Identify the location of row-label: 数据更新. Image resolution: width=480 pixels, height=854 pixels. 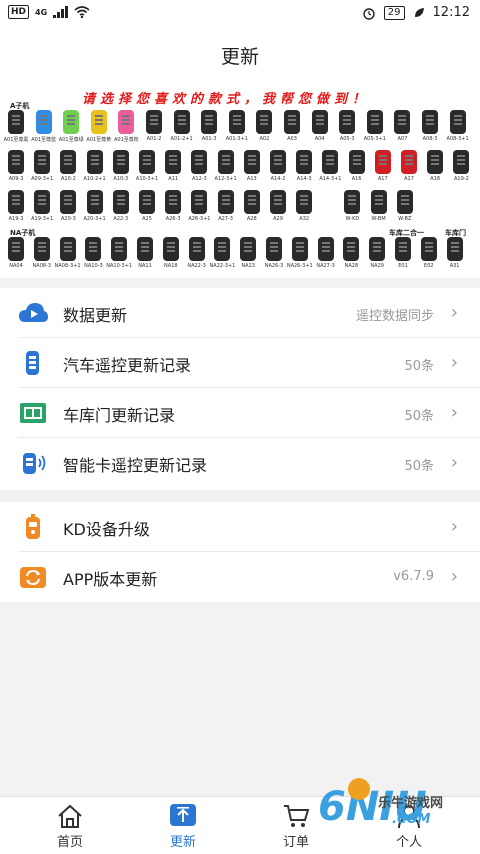
(95, 315).